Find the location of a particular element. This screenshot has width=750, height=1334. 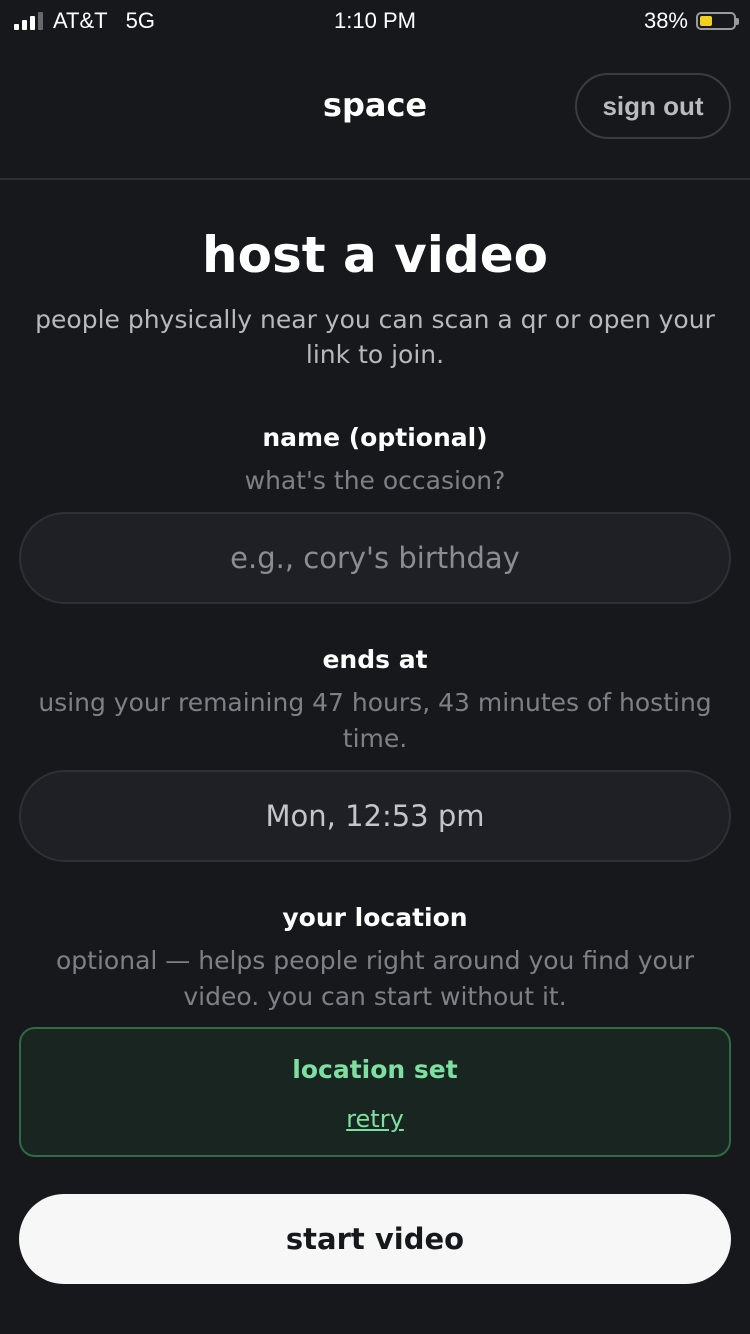

page-title: host a video is located at coordinates (375, 255).